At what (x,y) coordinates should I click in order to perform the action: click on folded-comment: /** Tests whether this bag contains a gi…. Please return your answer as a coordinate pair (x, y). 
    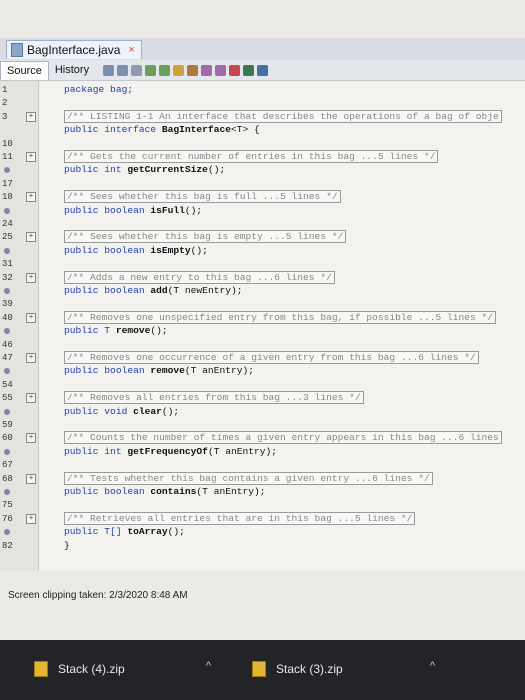
    Looking at the image, I should click on (248, 478).